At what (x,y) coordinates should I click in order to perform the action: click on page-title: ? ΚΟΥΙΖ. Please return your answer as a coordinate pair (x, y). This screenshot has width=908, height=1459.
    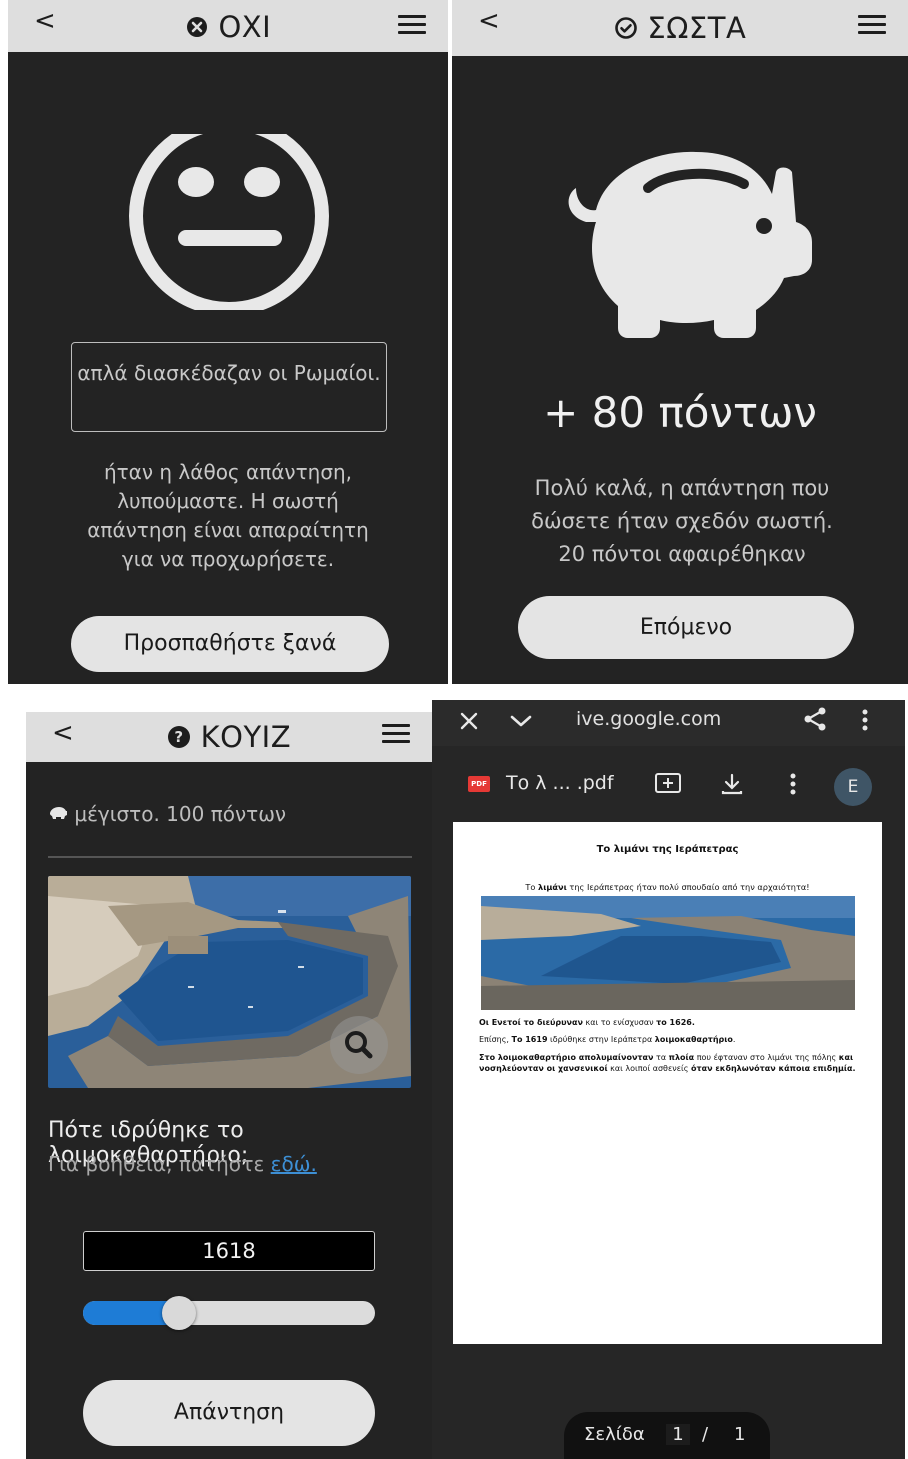
    Looking at the image, I should click on (229, 737).